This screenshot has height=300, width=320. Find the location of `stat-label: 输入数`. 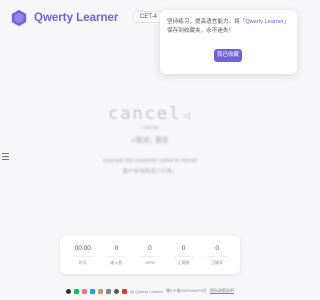

stat-label: 输入数 is located at coordinates (116, 262).